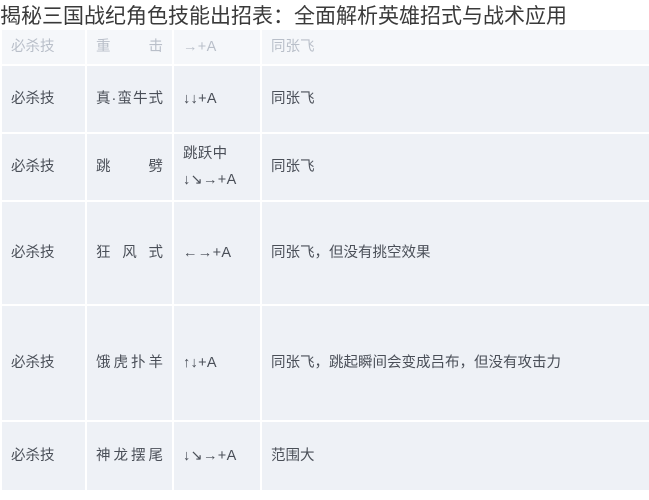 Image resolution: width=649 pixels, height=500 pixels. I want to click on table-row: 必杀技 跳劈 跳跃中↓↘→+A 同张飞, so click(324, 167).